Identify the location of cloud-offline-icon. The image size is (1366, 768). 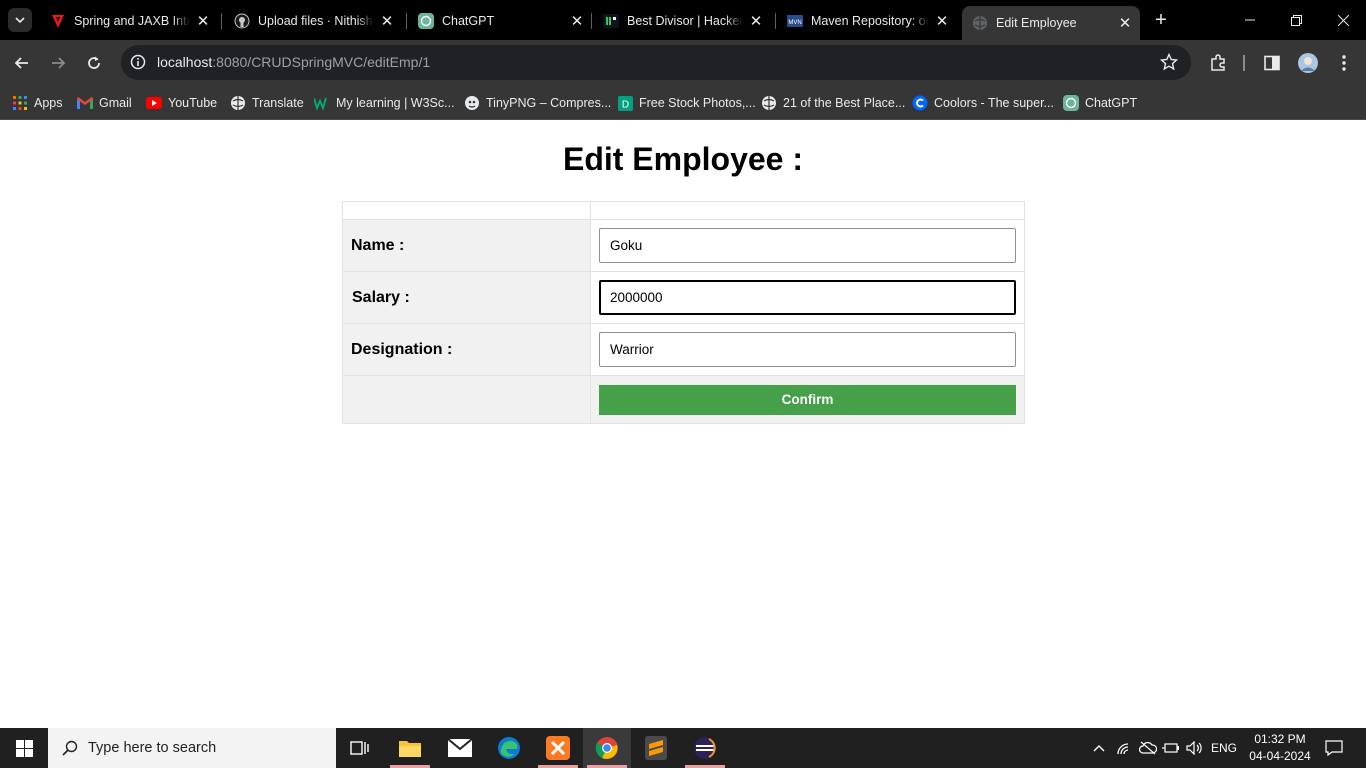
(1148, 748).